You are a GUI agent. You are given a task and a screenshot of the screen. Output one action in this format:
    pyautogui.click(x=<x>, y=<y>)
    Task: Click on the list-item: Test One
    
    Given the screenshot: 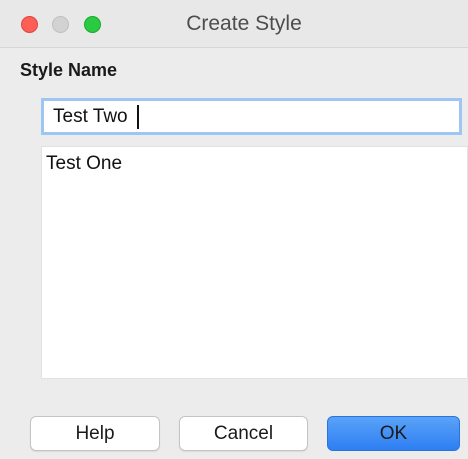 What is the action you would take?
    pyautogui.click(x=84, y=164)
    